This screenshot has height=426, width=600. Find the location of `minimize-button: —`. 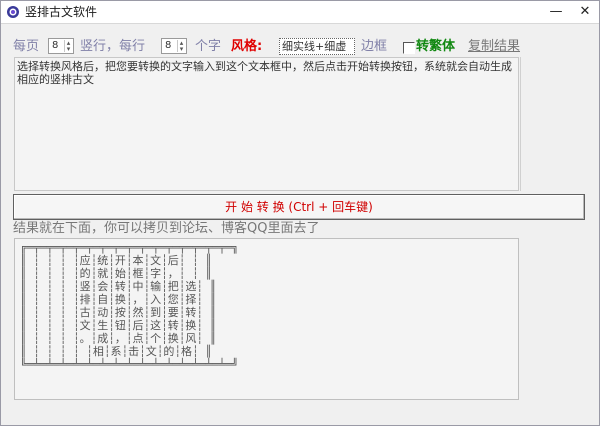

minimize-button: — is located at coordinates (556, 12).